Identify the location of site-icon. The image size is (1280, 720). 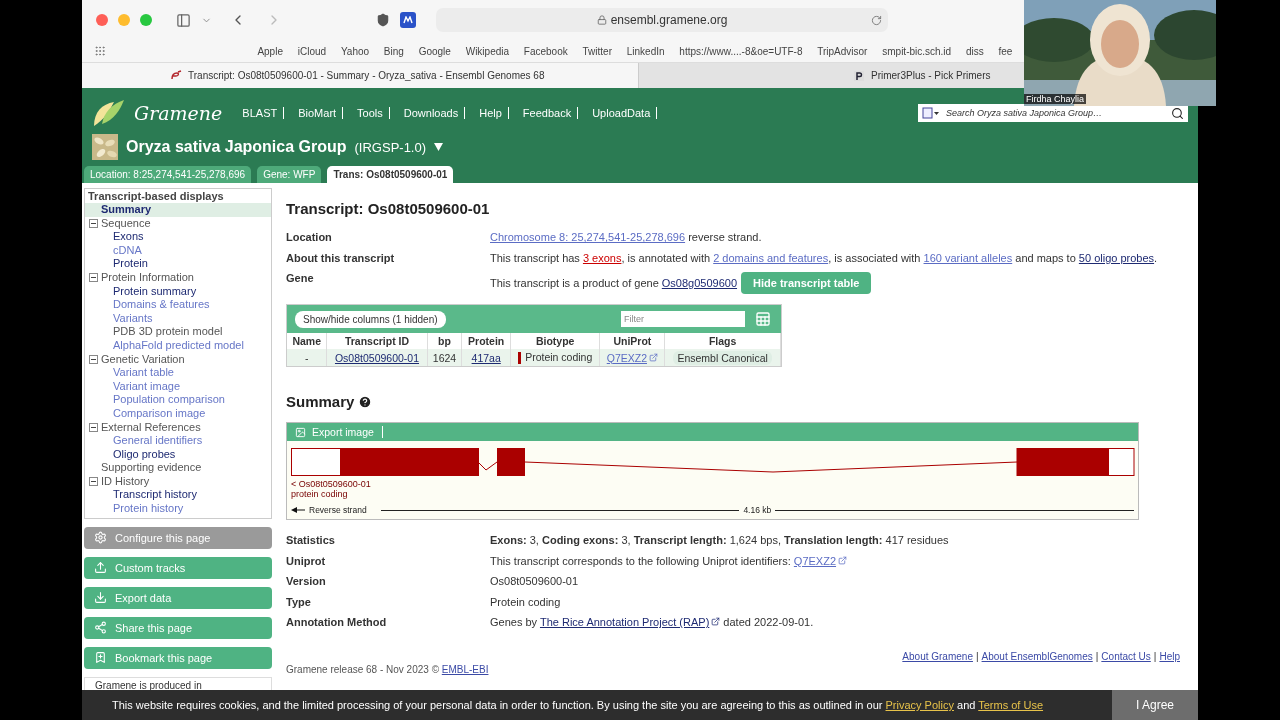
(859, 75).